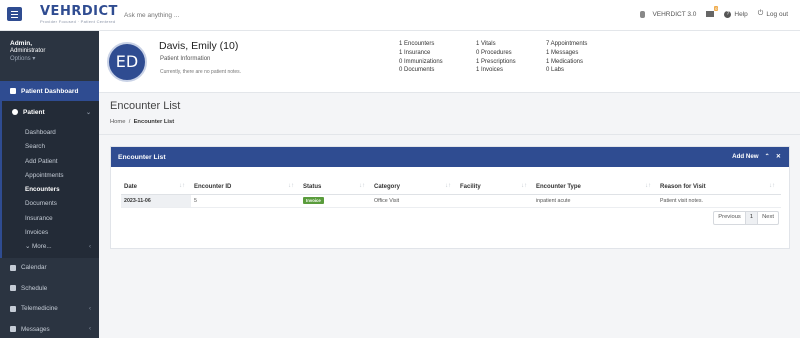 Image resolution: width=800 pixels, height=338 pixels. I want to click on stat-encounters: 1 Encounters, so click(437, 44).